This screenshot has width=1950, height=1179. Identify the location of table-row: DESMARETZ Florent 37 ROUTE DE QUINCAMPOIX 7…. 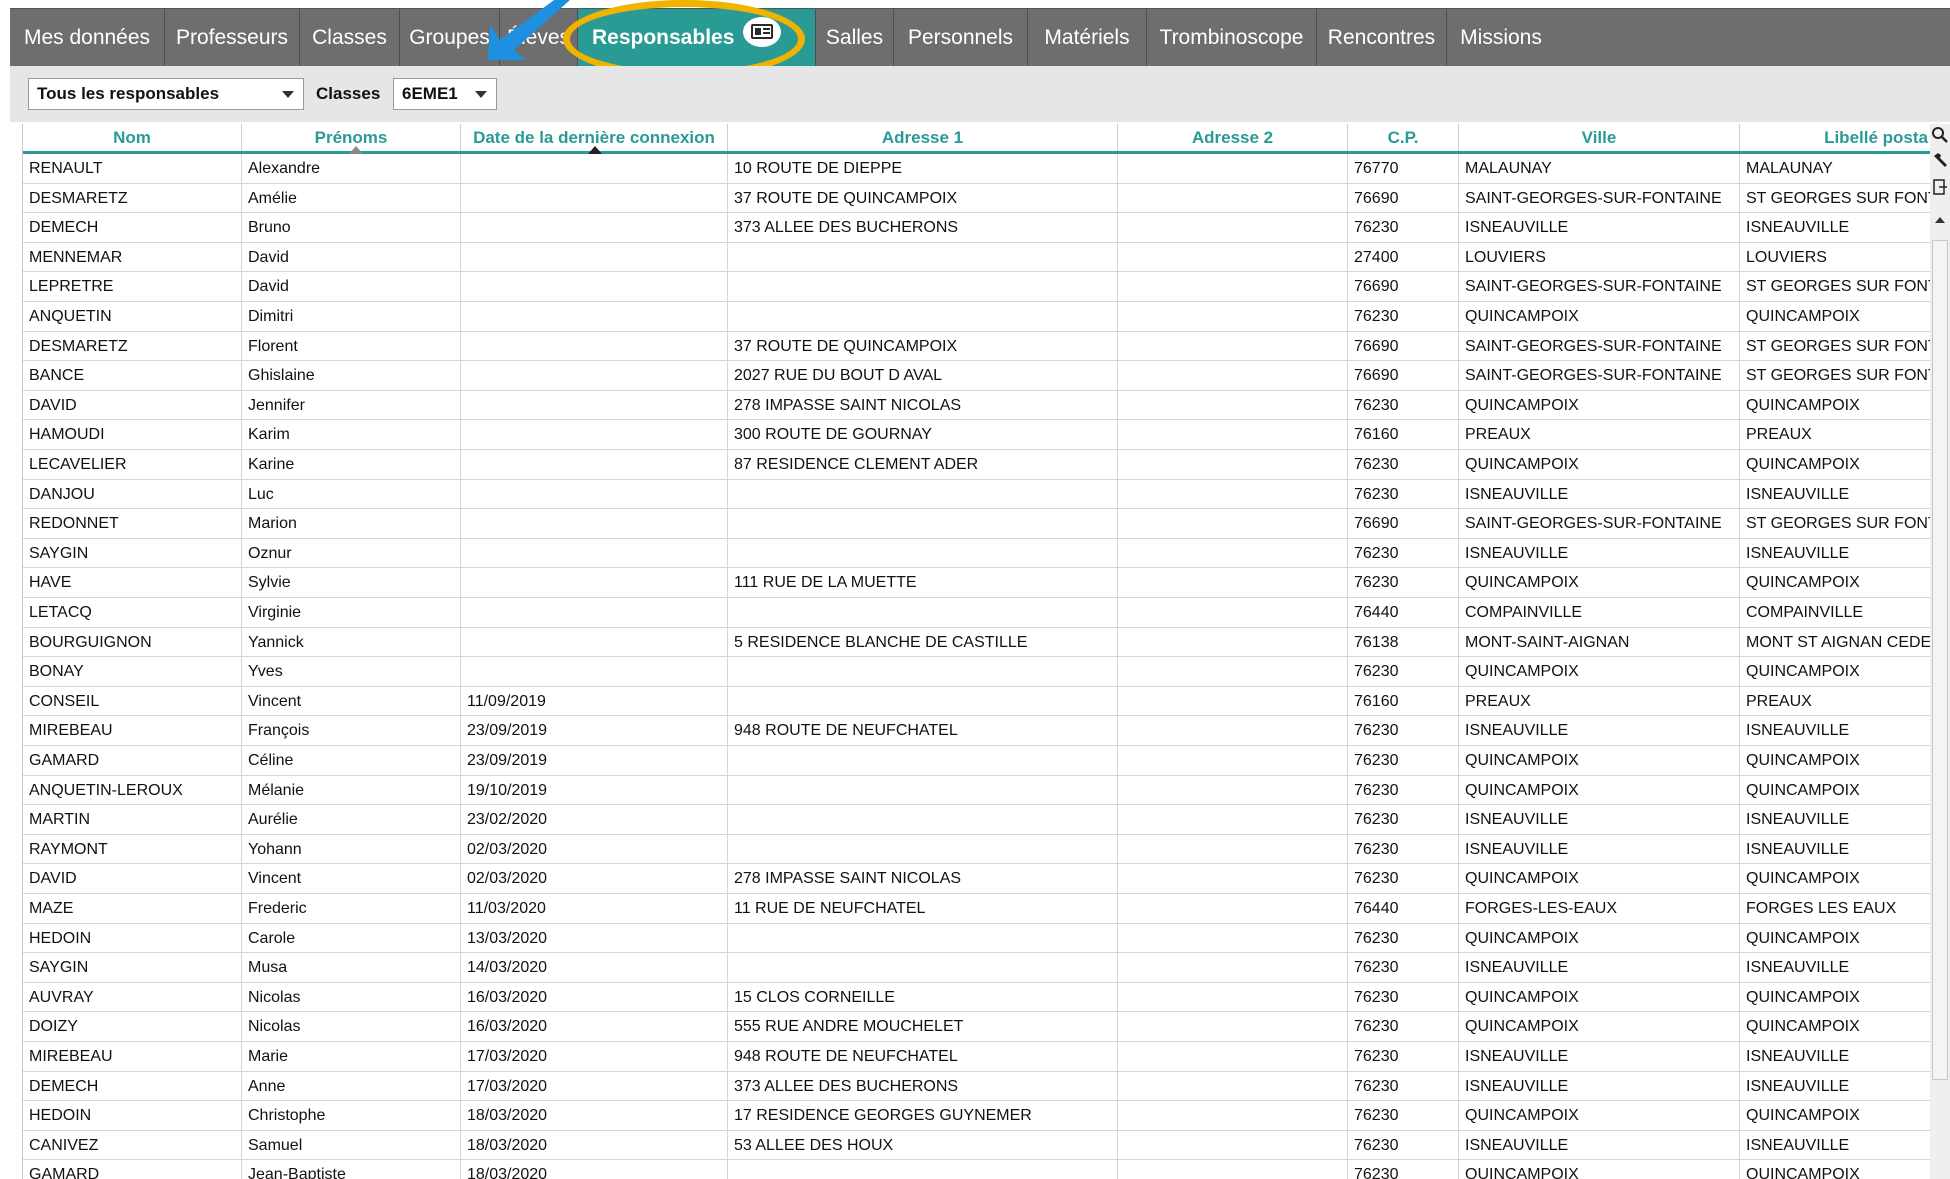
(977, 346).